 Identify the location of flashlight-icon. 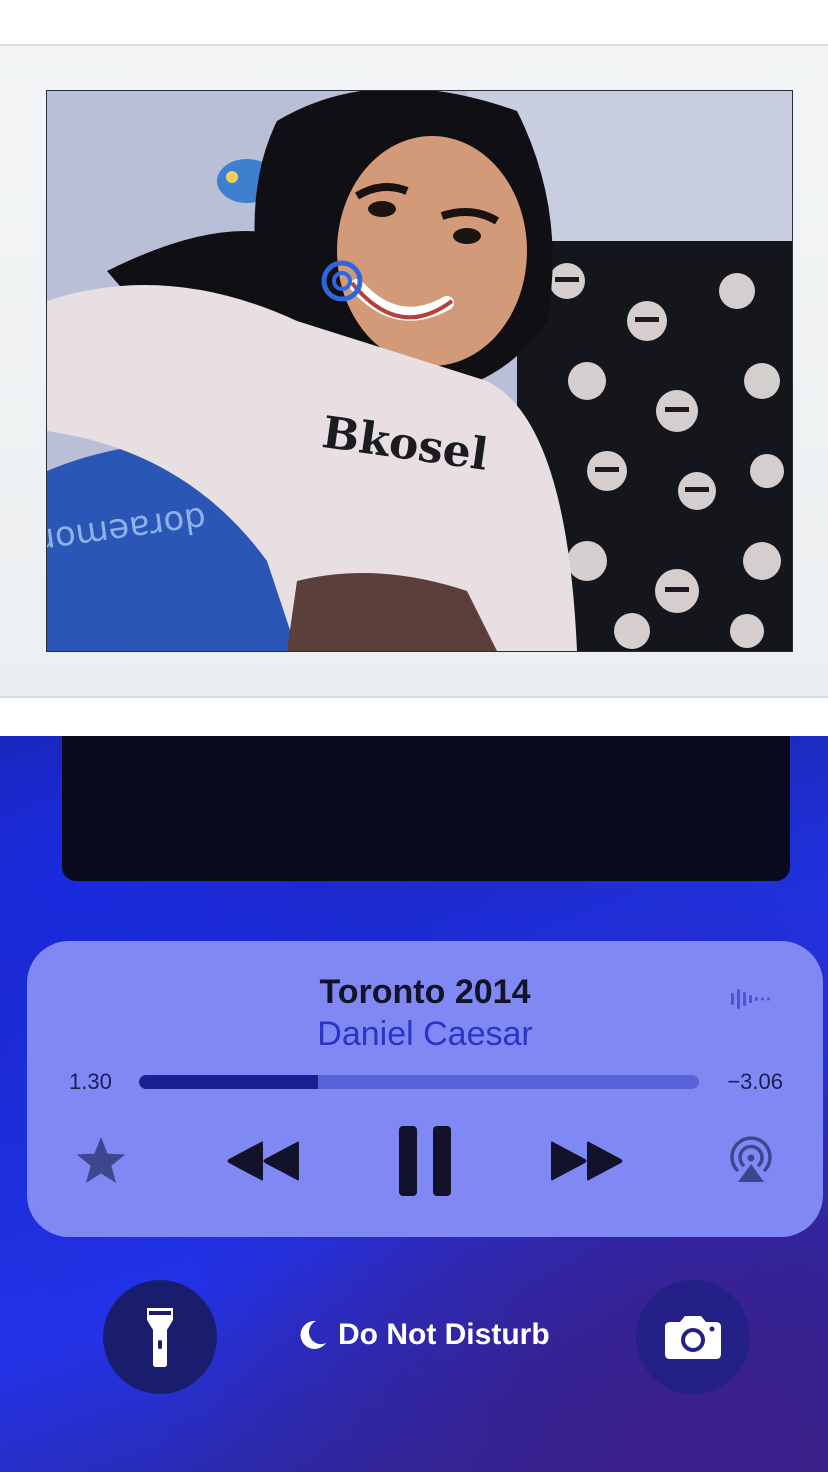
(160, 1337).